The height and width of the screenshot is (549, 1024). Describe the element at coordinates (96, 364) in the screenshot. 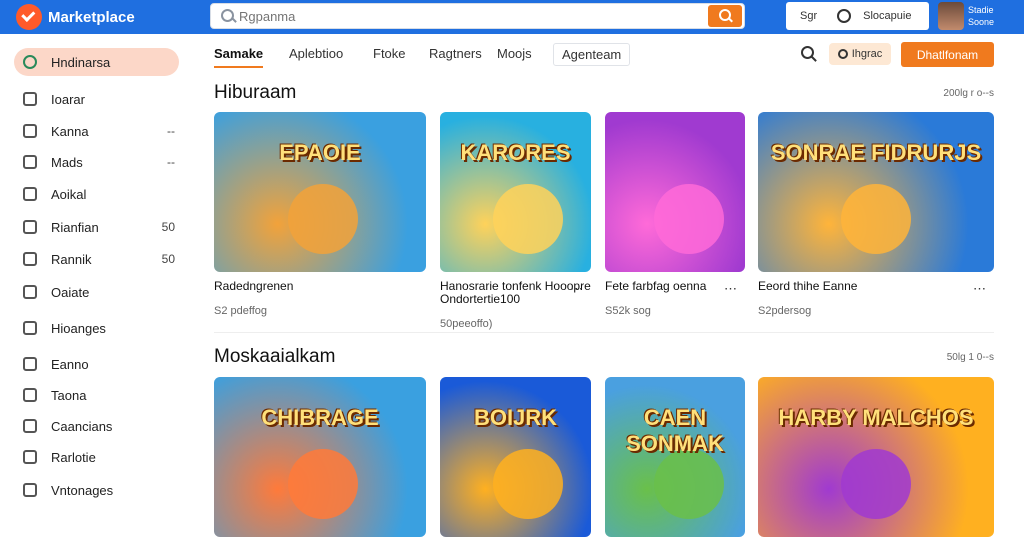

I see `sidebar-item: Eanno` at that location.